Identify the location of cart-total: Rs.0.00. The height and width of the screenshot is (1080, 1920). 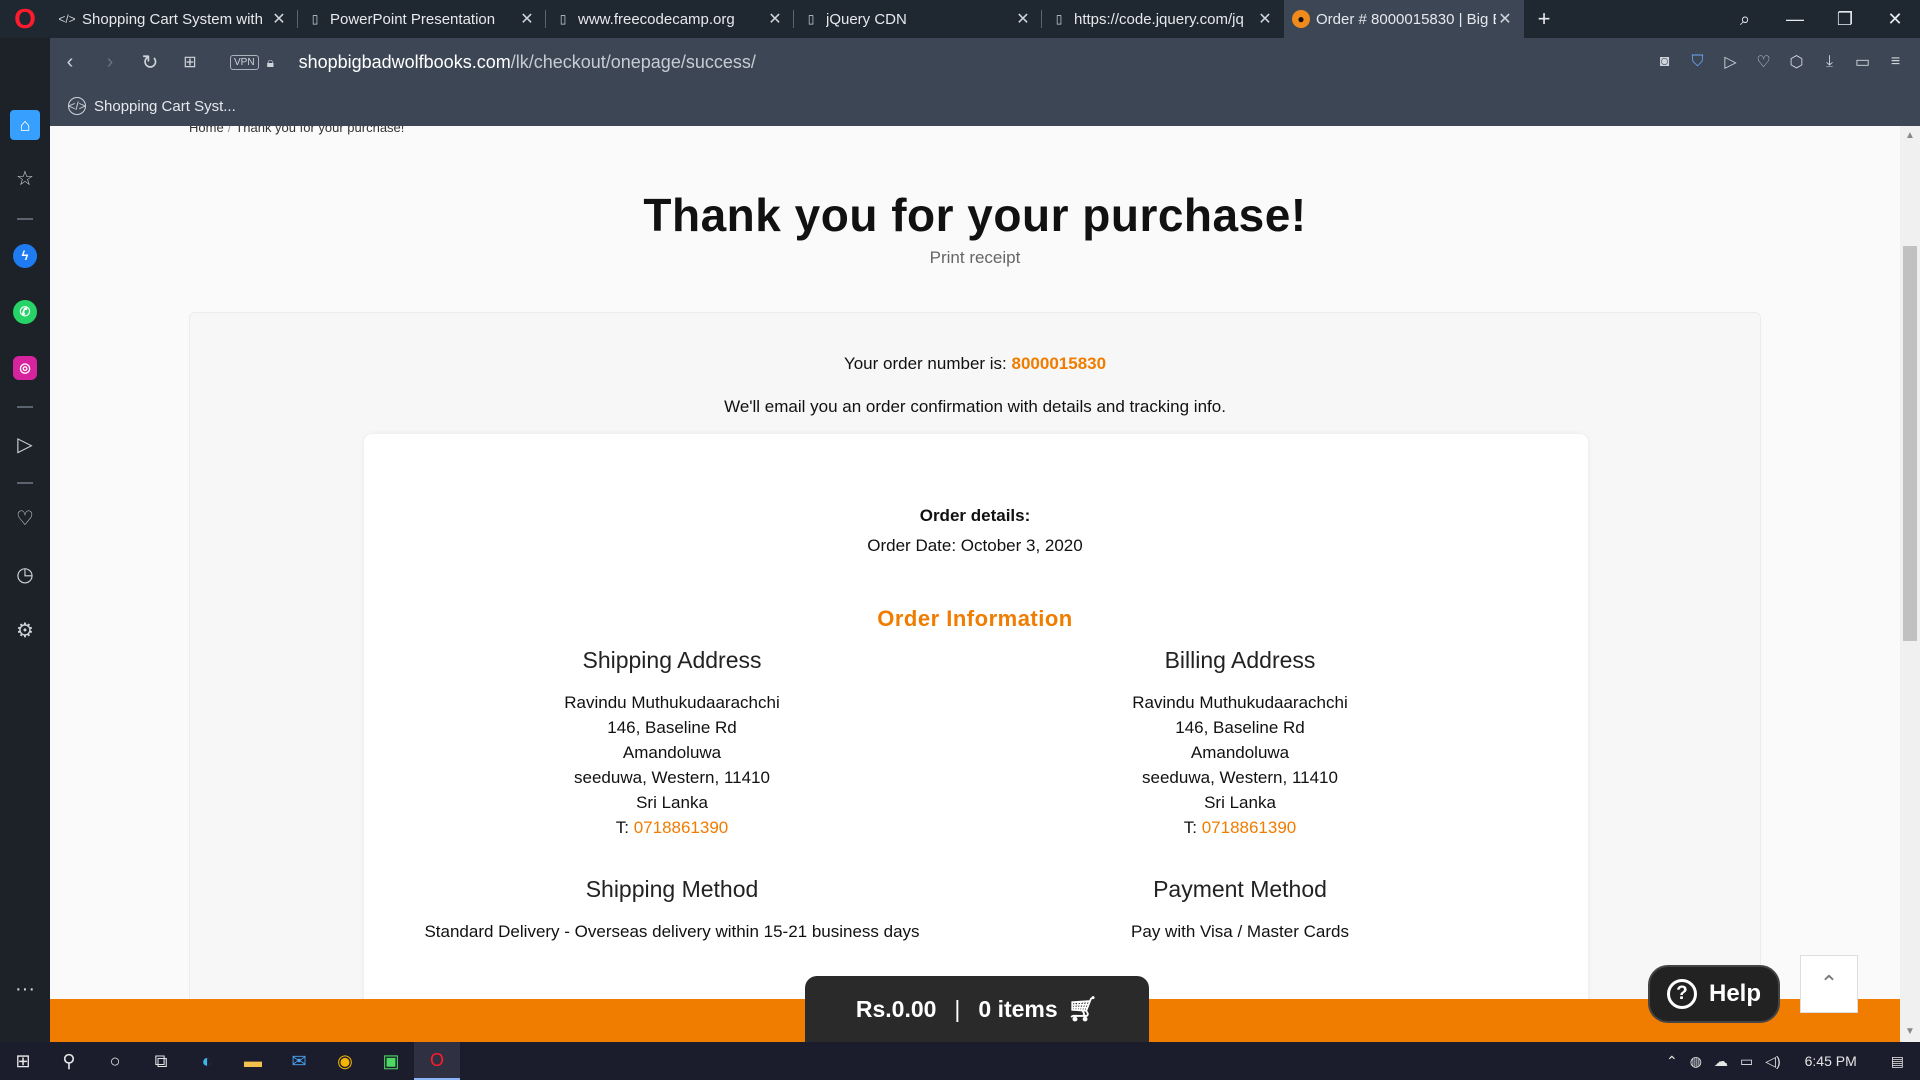
(896, 1008).